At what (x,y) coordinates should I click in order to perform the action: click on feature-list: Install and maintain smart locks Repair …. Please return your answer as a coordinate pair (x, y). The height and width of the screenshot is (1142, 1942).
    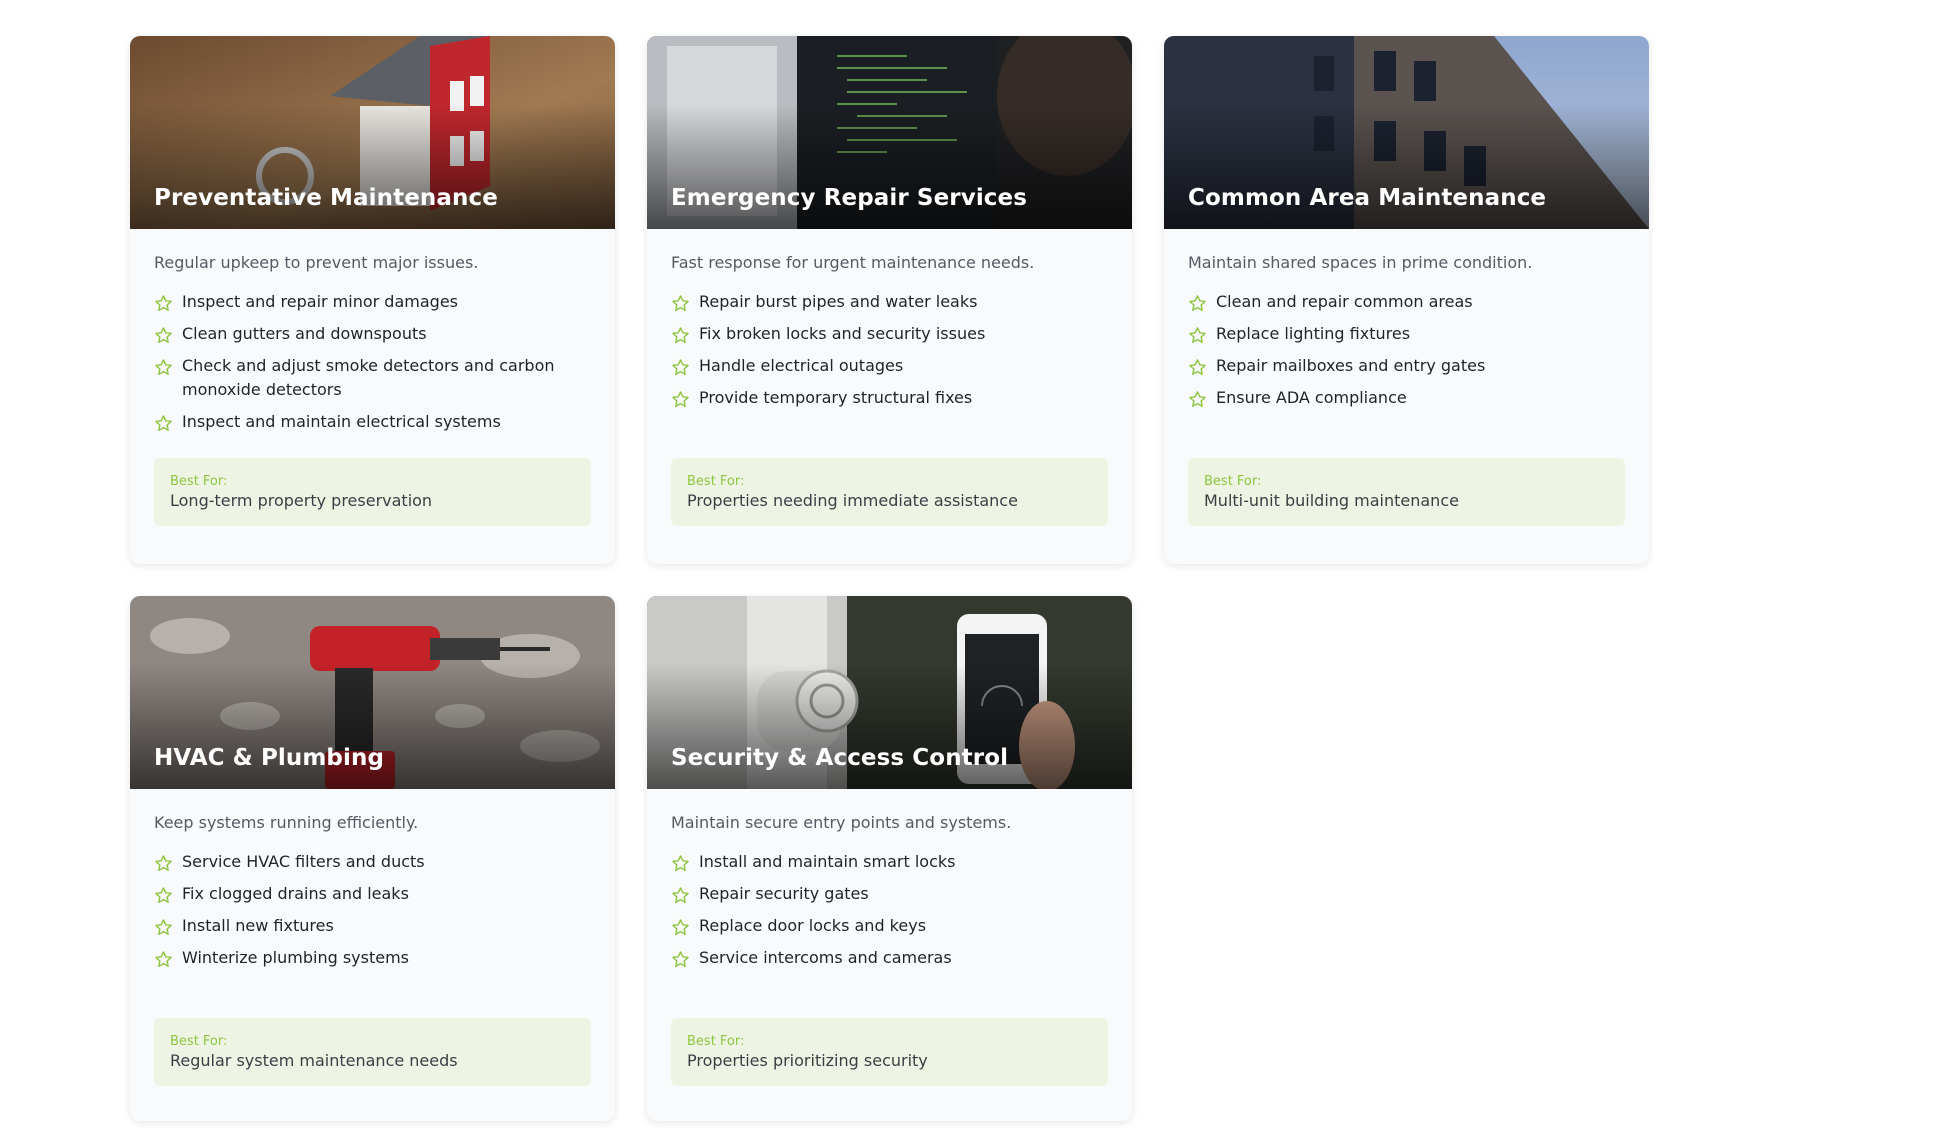
    Looking at the image, I should click on (889, 924).